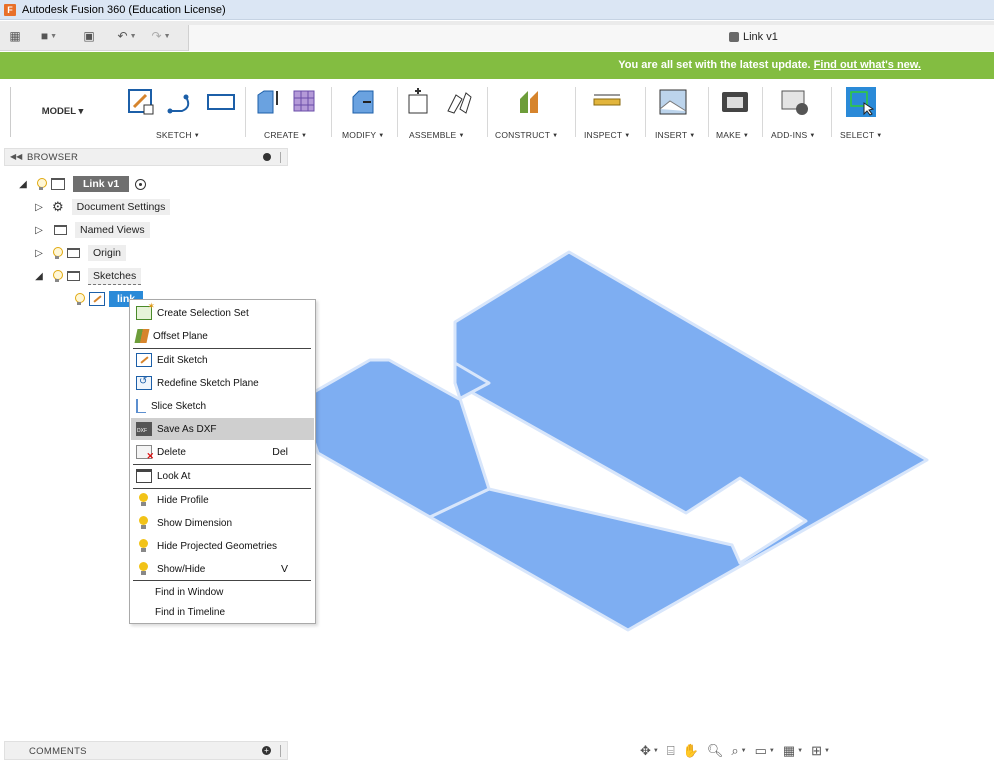  I want to click on menu-item-hide-projected-geometries: Hide Projected Geometries, so click(222, 546).